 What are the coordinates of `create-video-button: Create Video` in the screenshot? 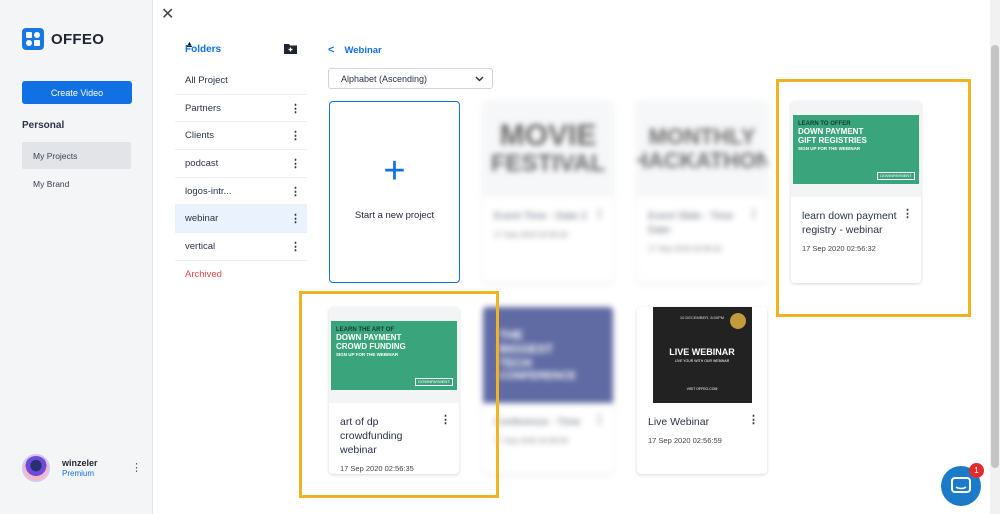 It's located at (77, 92).